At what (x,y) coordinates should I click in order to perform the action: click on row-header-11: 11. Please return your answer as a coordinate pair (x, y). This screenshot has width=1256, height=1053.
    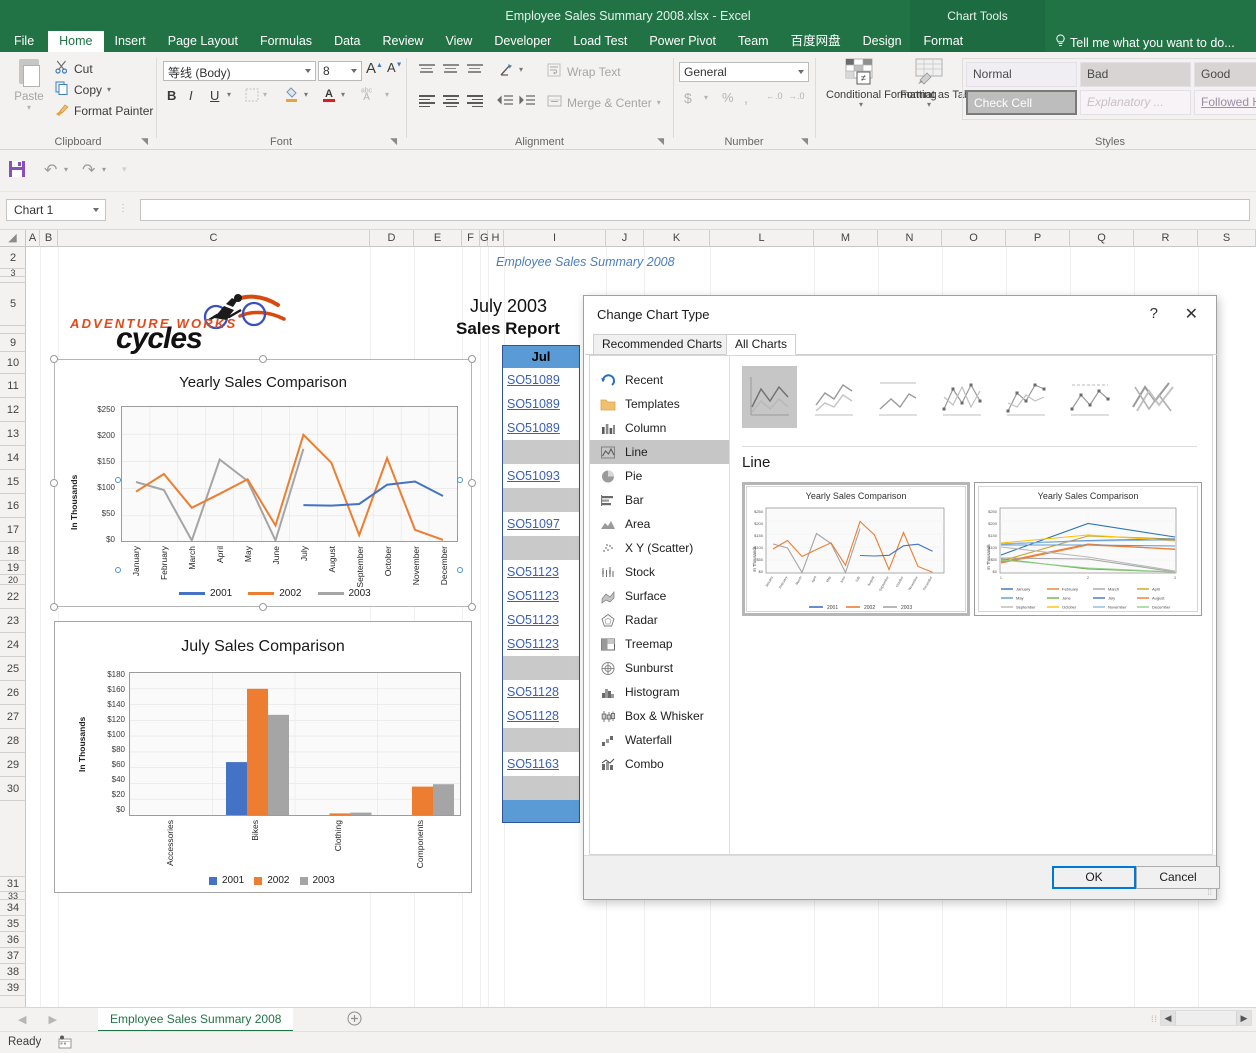
    Looking at the image, I should click on (13, 386).